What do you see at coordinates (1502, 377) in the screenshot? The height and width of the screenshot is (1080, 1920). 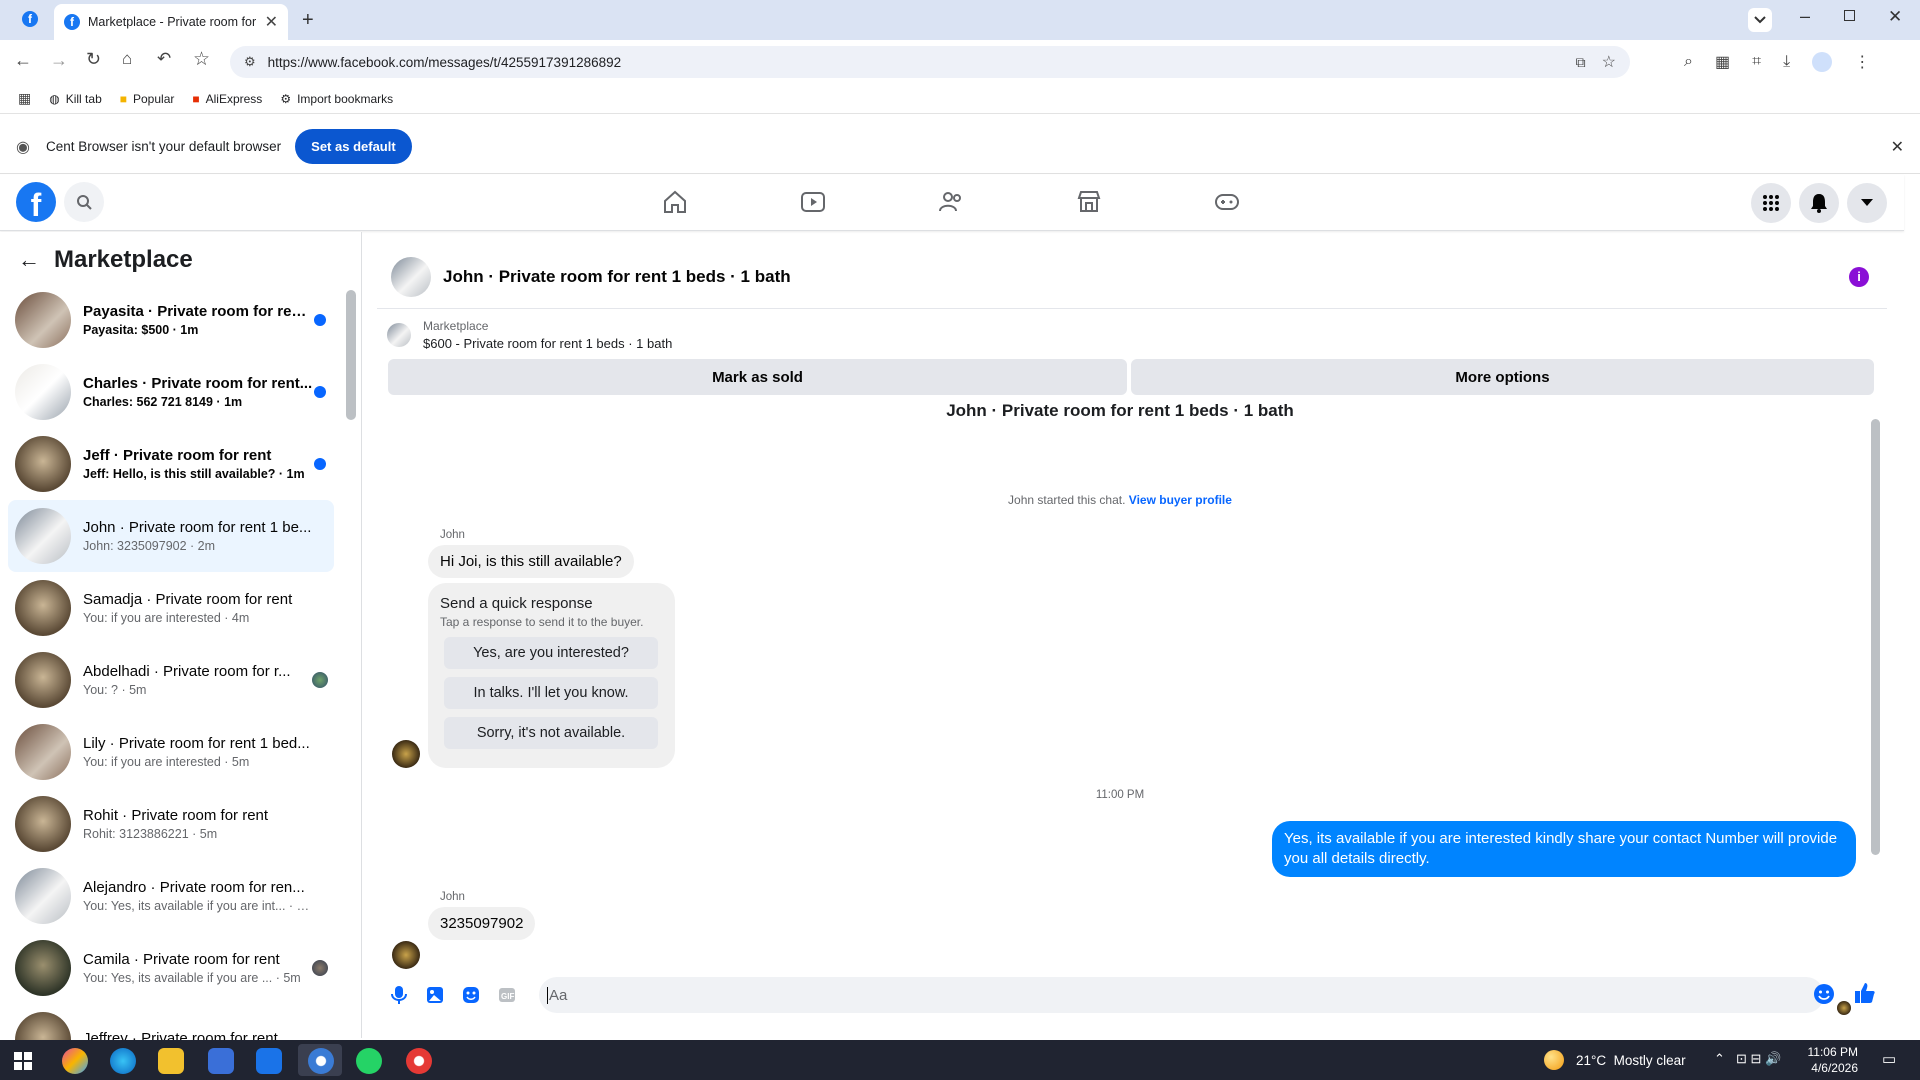 I see `more-options-button: More options` at bounding box center [1502, 377].